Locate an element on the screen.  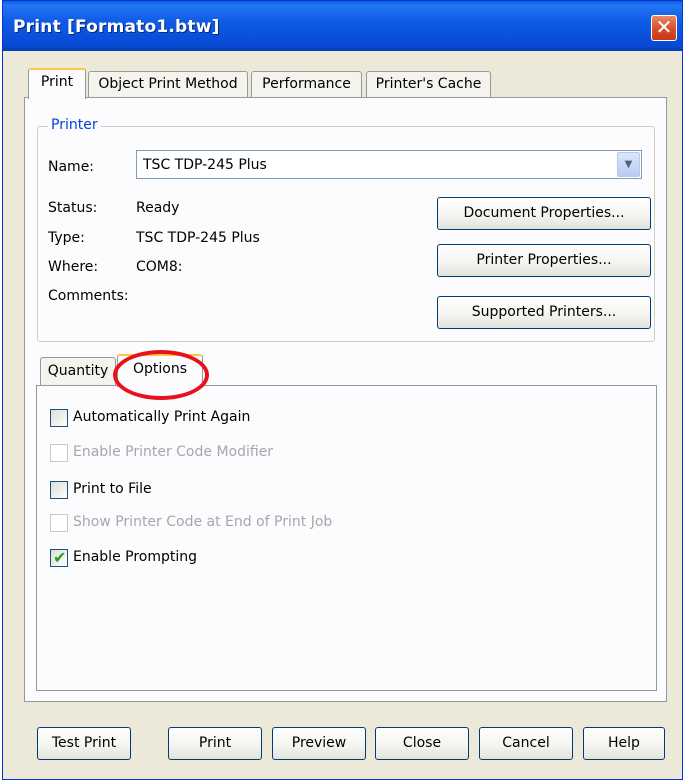
chevron-down-icon: ▼ is located at coordinates (628, 164).